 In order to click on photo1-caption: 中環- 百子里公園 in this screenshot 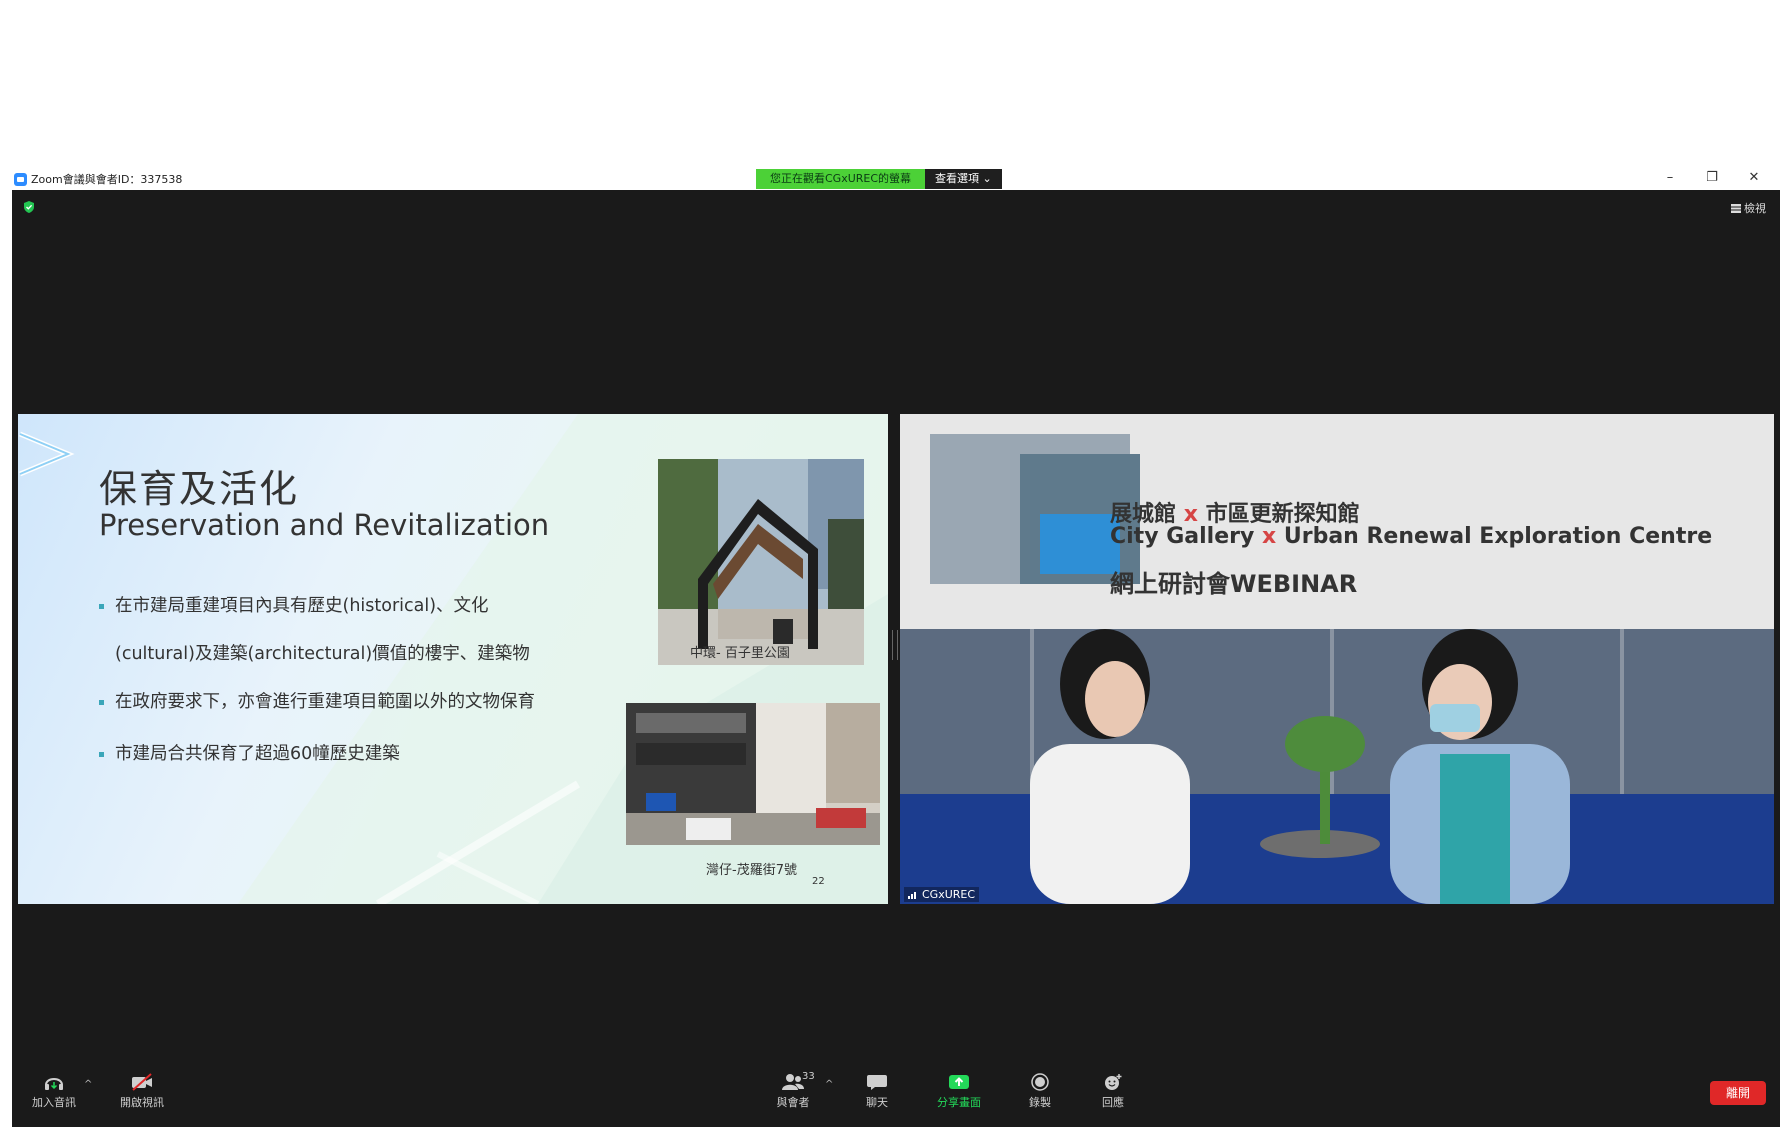, I will do `click(740, 653)`.